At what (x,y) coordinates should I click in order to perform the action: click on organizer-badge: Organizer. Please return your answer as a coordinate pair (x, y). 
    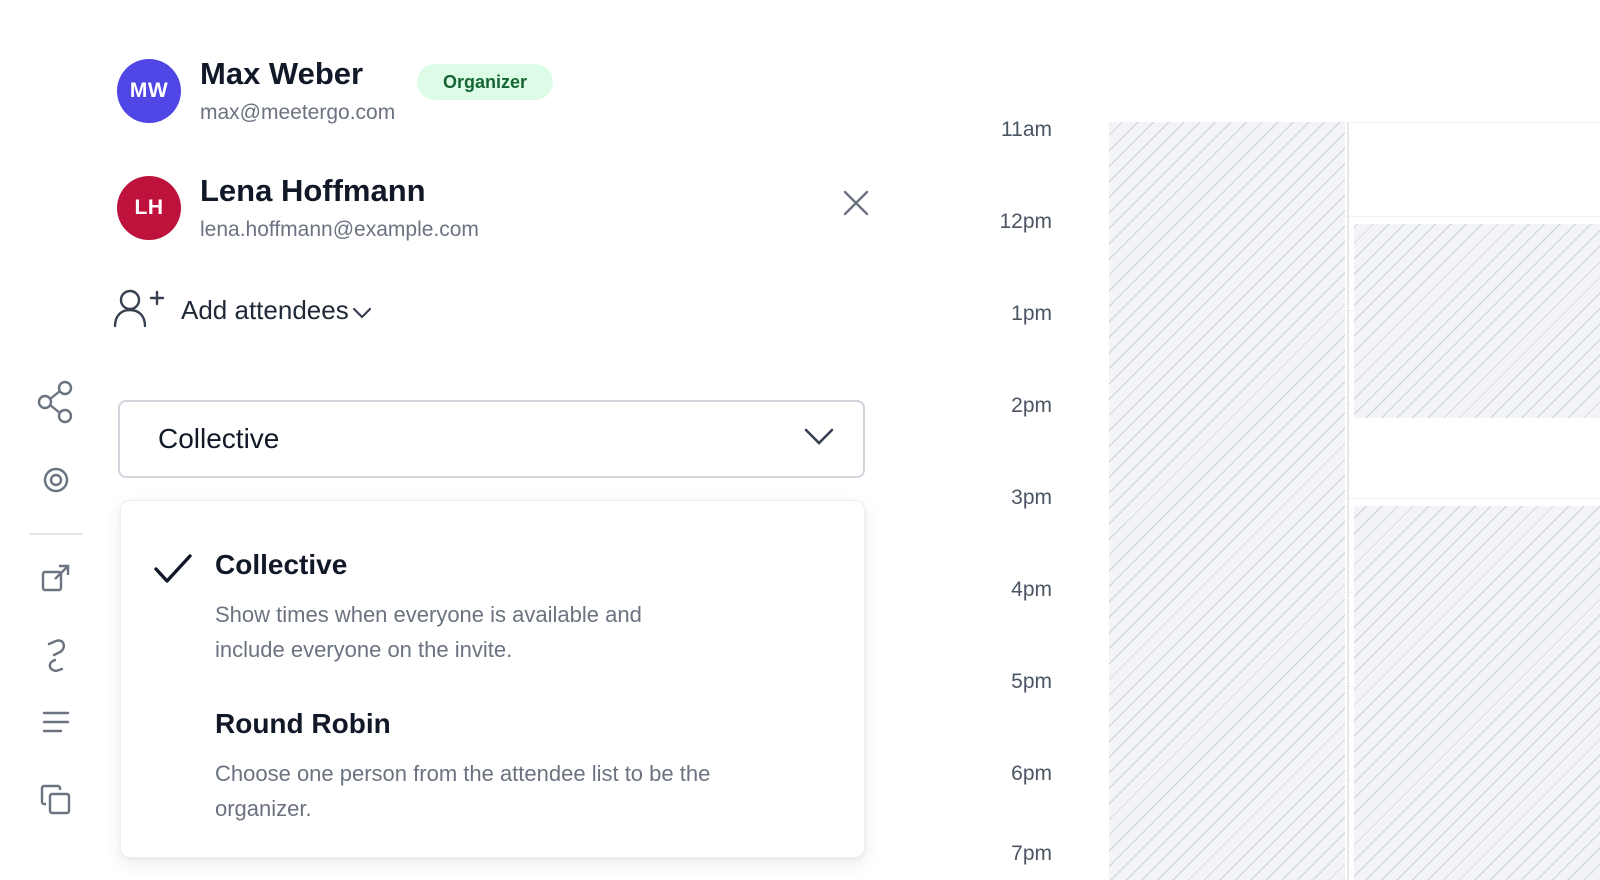
    Looking at the image, I should click on (485, 82).